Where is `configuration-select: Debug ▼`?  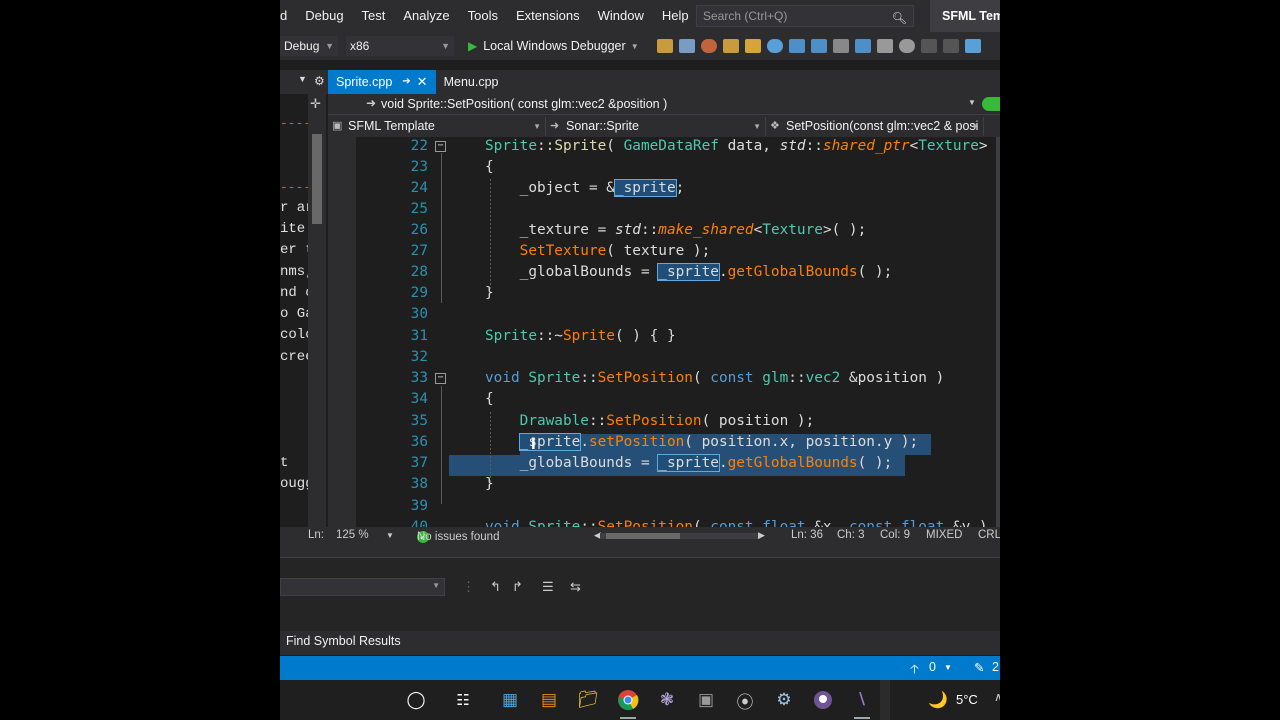
configuration-select: Debug ▼ is located at coordinates (309, 46).